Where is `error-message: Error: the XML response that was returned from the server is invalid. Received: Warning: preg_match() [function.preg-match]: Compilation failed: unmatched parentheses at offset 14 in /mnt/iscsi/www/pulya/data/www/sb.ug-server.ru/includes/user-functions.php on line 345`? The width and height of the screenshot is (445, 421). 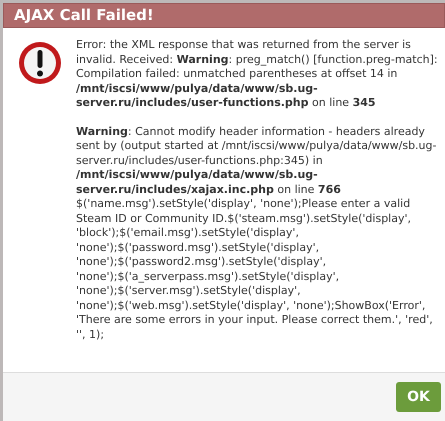
error-message: Error: the XML response that was returned from the server is invalid. Received: Warning: preg_match() [function.preg-match]: Compilation failed: unmatched parentheses at offset 14 in /mnt/iscsi/www/pulya/data/www/sb.ug-server.ru/includes/user-functions.php on line 345 is located at coordinates (257, 74).